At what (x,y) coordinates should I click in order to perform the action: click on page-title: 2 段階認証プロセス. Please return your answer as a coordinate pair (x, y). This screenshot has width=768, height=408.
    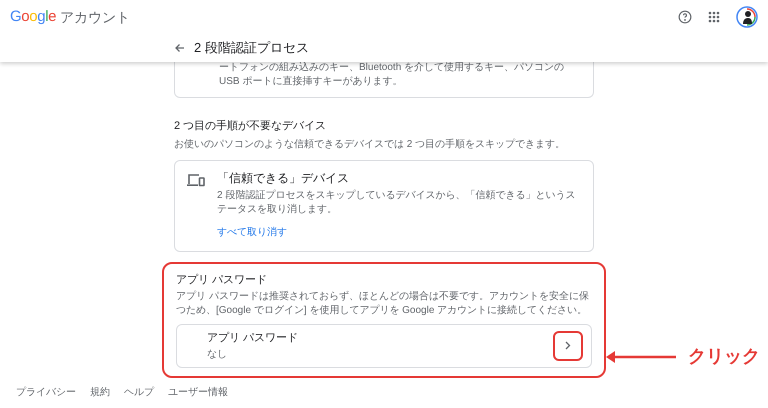
    Looking at the image, I should click on (251, 48).